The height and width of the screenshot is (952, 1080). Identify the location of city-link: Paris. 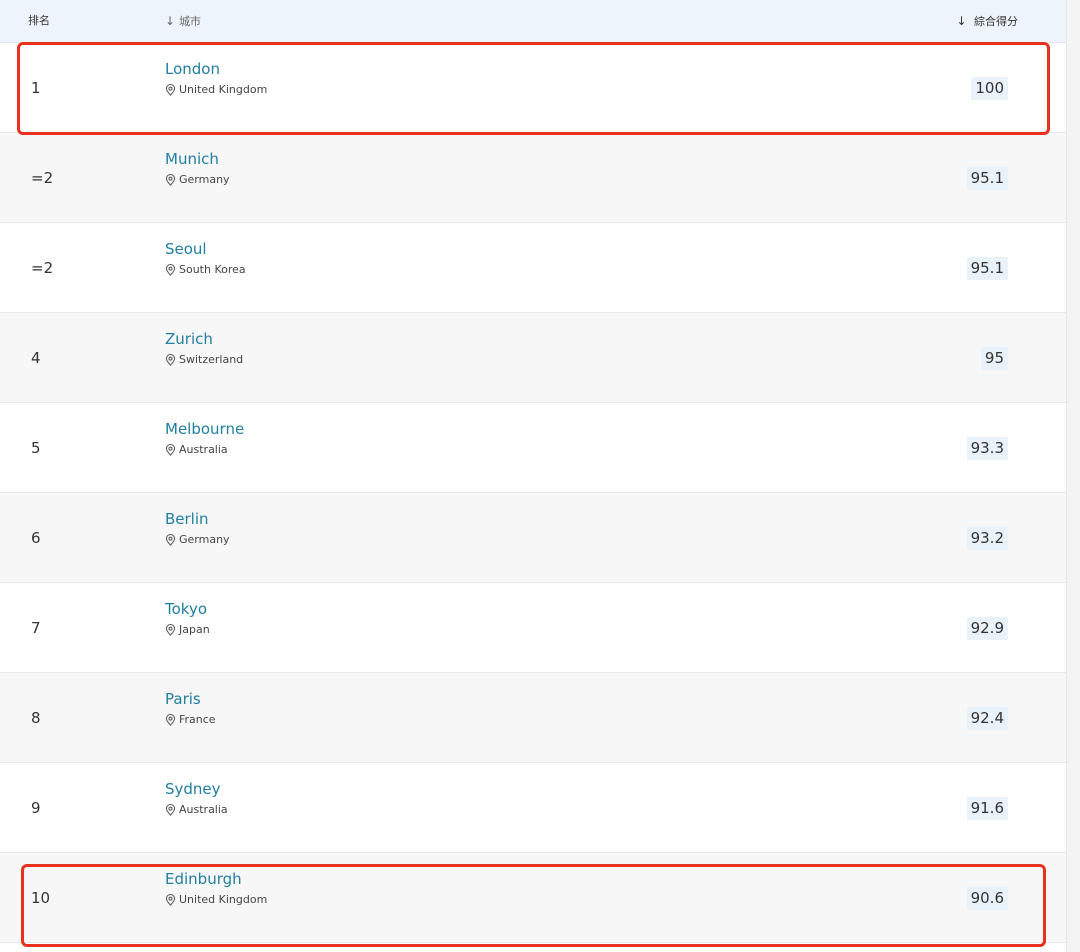
(190, 699).